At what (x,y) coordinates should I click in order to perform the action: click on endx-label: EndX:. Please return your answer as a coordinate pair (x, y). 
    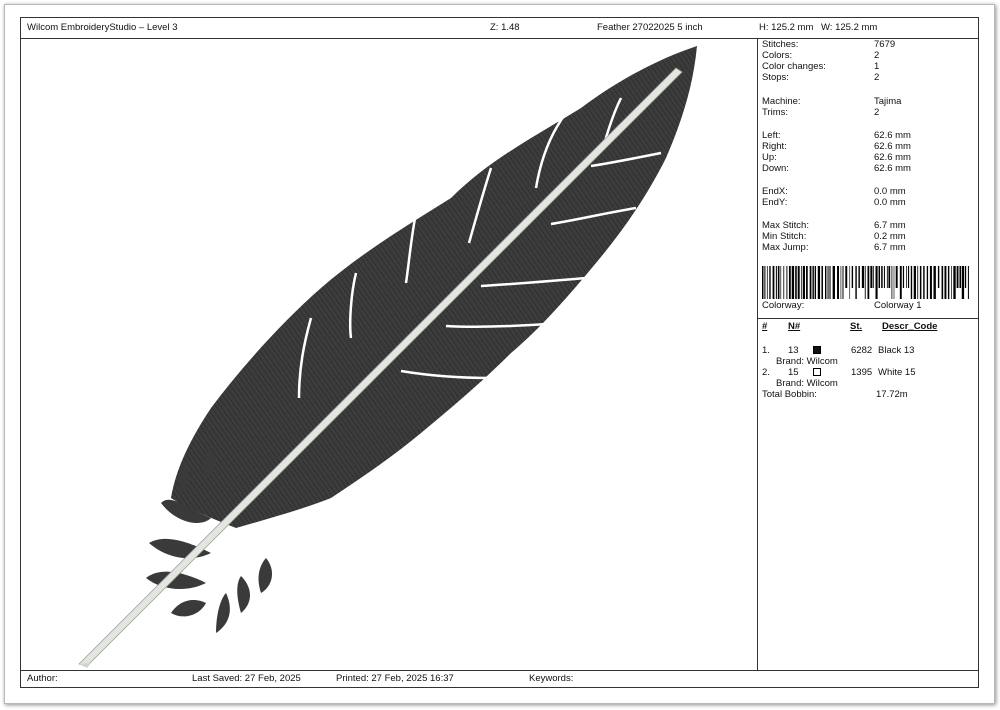
    Looking at the image, I should click on (775, 191).